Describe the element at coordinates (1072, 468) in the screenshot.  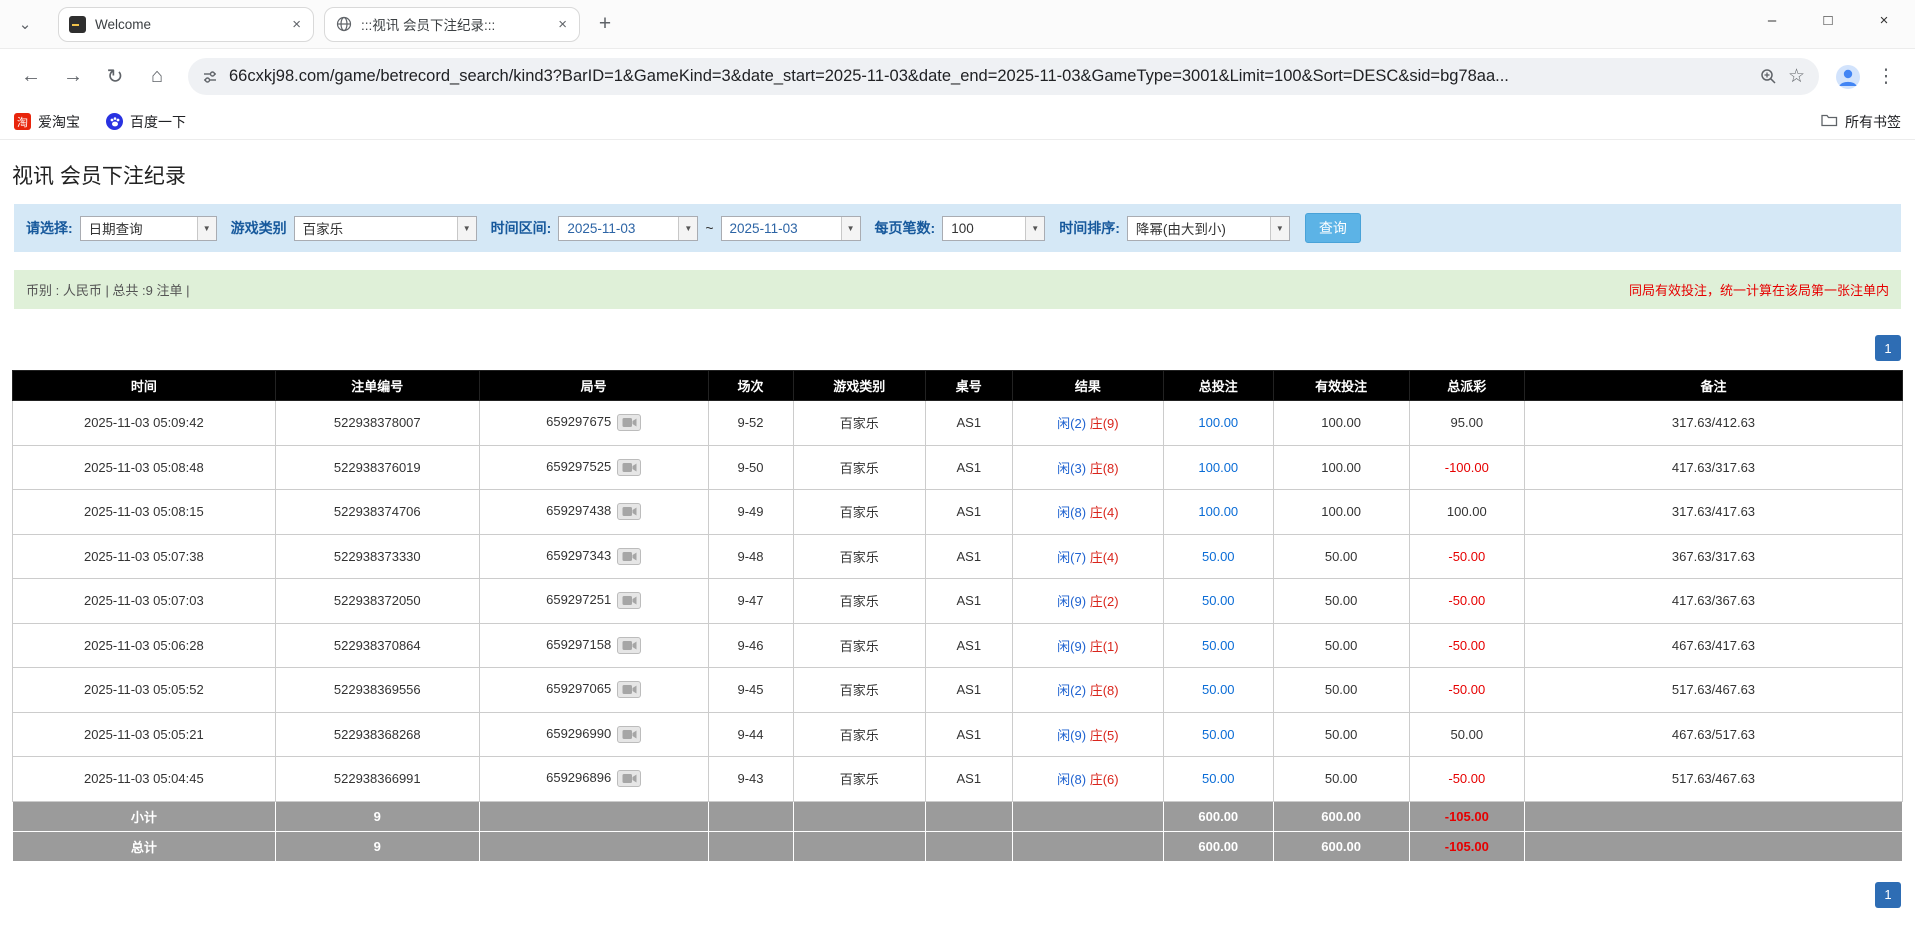
I see `result-player: 闲(3)` at that location.